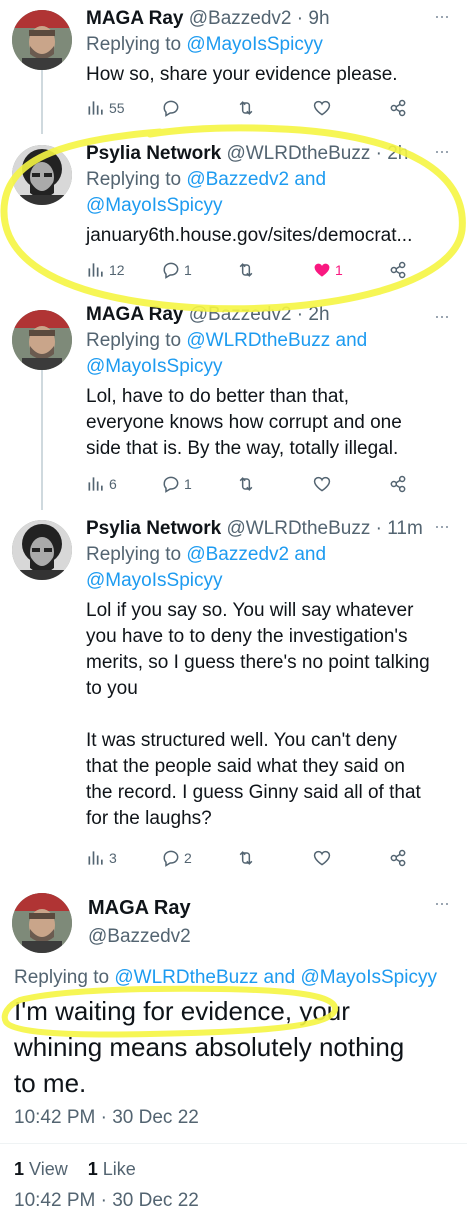  What do you see at coordinates (276, 340) in the screenshot?
I see `reply-mention: @WLRDtheBuzz and` at bounding box center [276, 340].